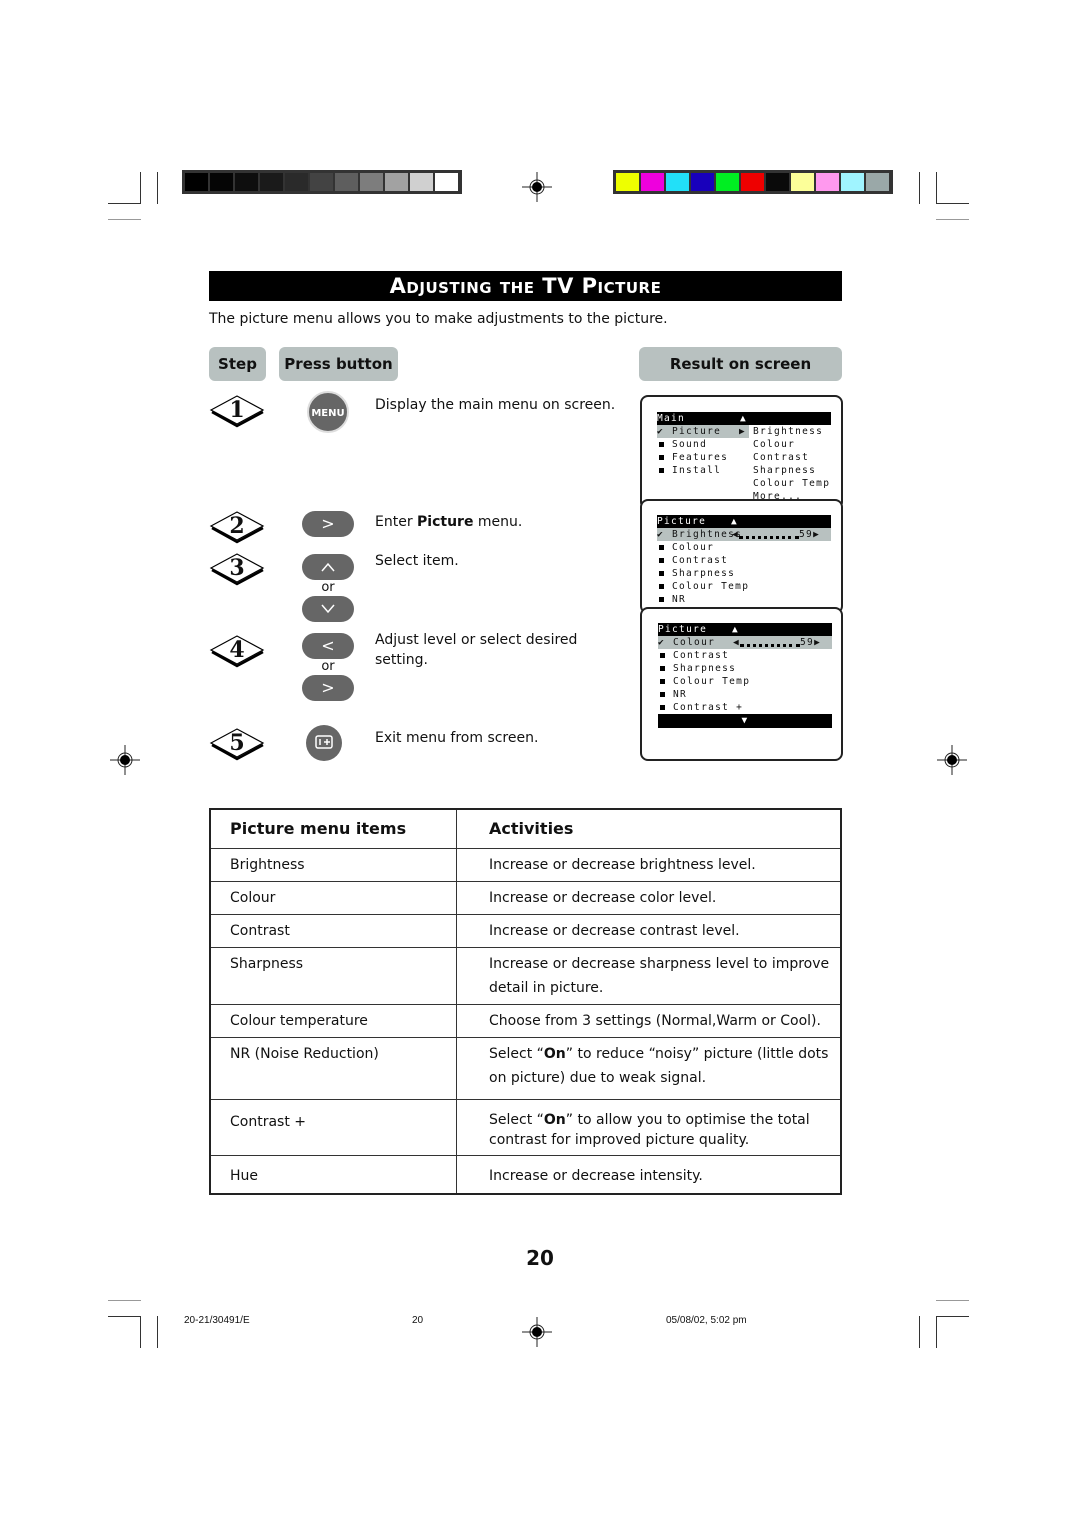  I want to click on osd-info-icon, so click(324, 742).